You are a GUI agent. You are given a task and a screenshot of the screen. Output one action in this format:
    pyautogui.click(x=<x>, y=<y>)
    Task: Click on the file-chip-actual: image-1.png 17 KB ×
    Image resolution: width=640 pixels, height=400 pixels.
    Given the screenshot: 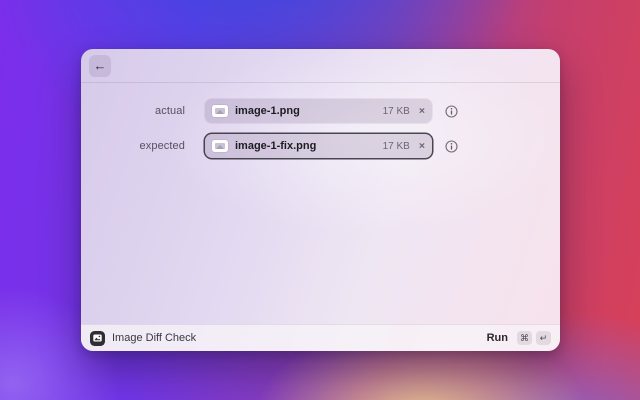 What is the action you would take?
    pyautogui.click(x=318, y=111)
    